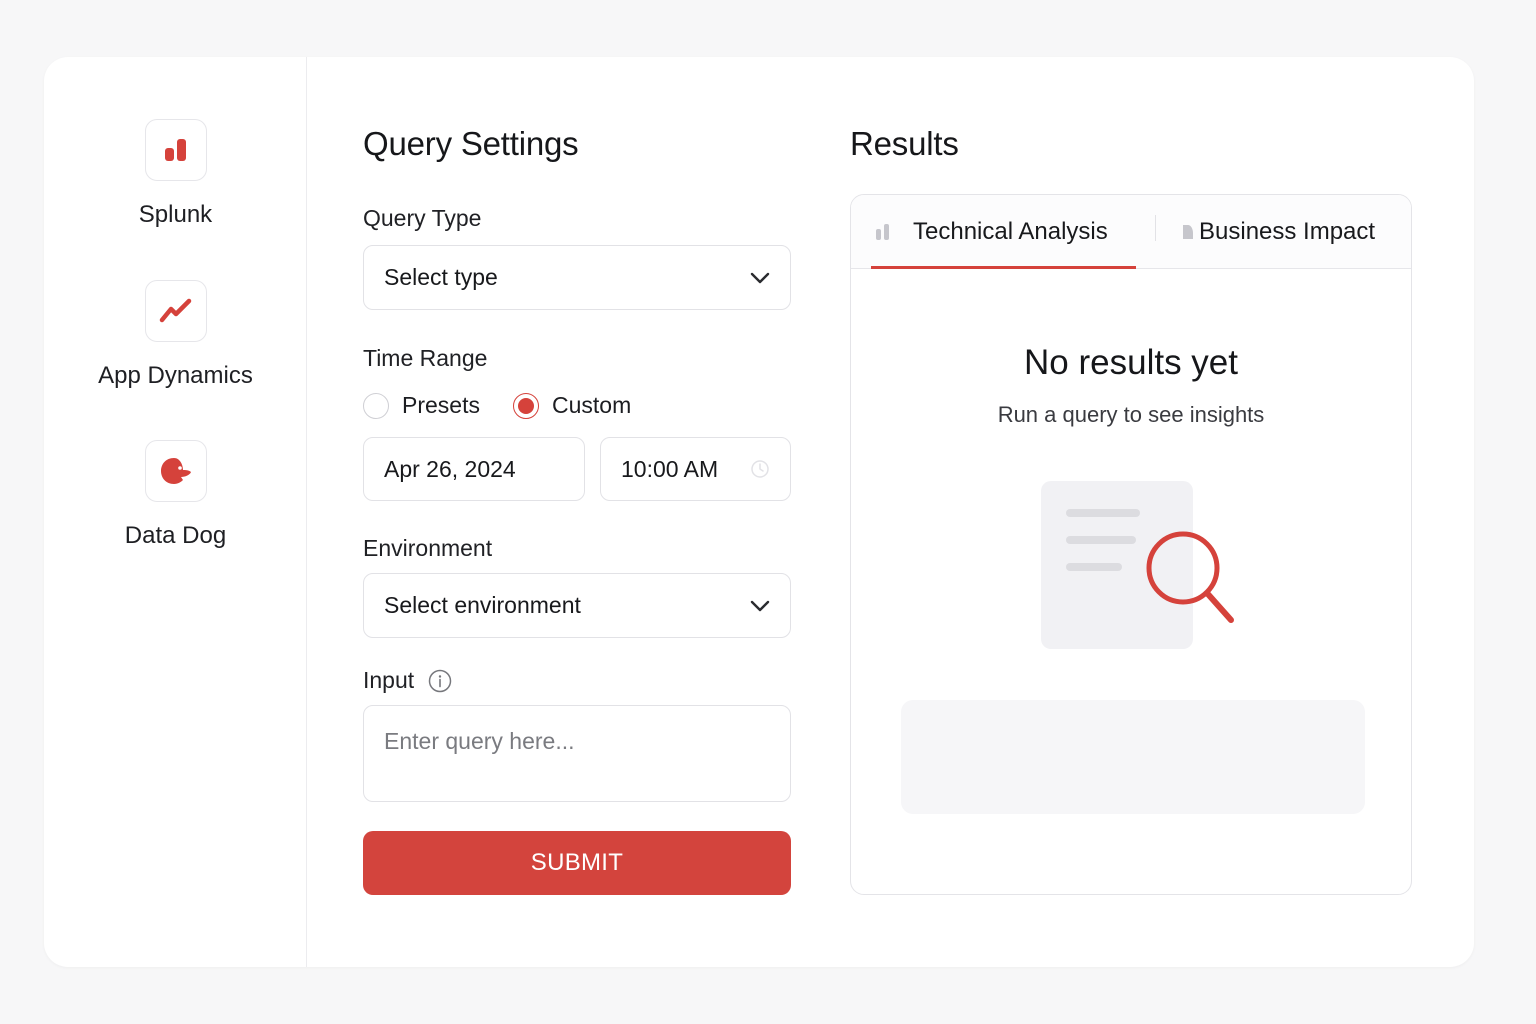 The width and height of the screenshot is (1536, 1024). What do you see at coordinates (1131, 362) in the screenshot?
I see `empty-state-title: No results yet` at bounding box center [1131, 362].